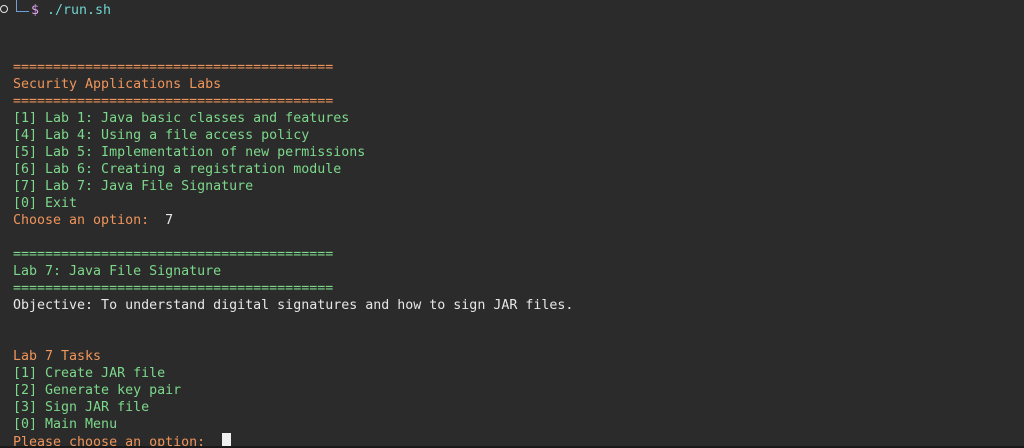  Describe the element at coordinates (518, 220) in the screenshot. I see `menu-choice-line: Choose an option: 7` at that location.